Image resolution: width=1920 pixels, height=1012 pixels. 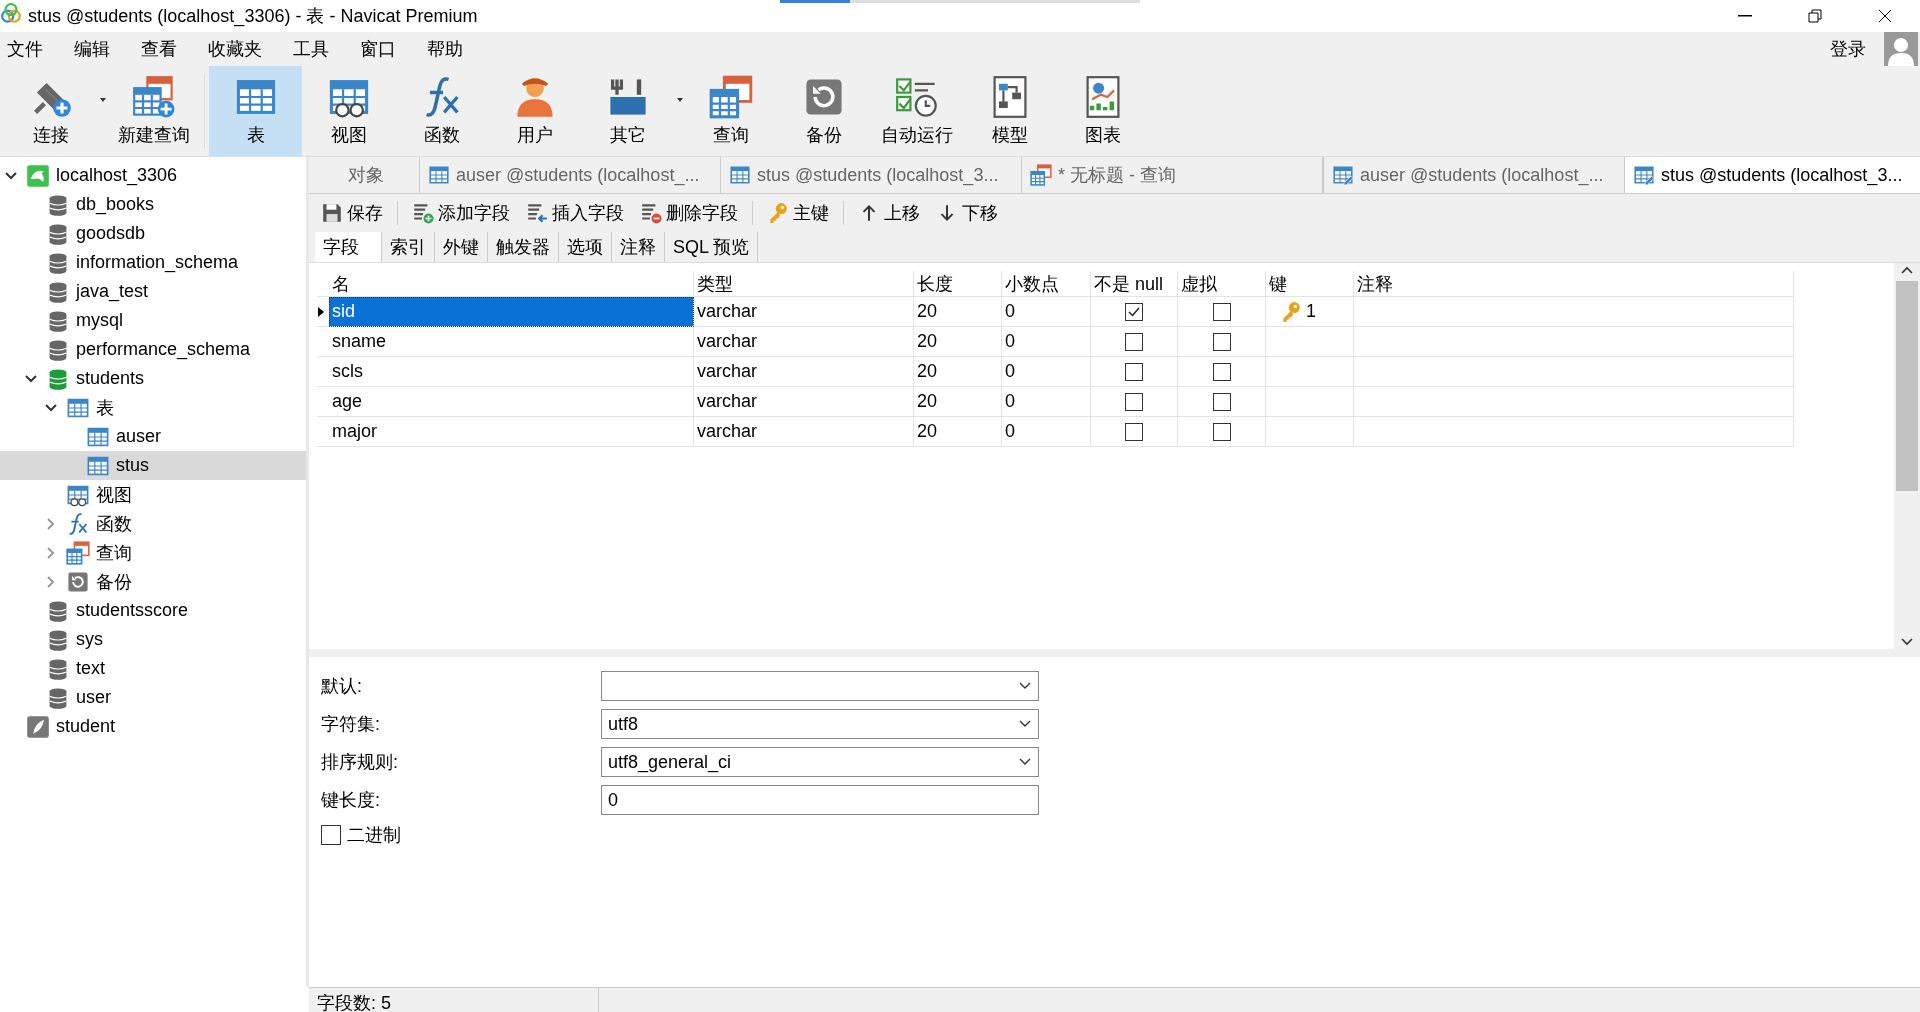 What do you see at coordinates (50, 111) in the screenshot?
I see `toolbar-button: 连接` at bounding box center [50, 111].